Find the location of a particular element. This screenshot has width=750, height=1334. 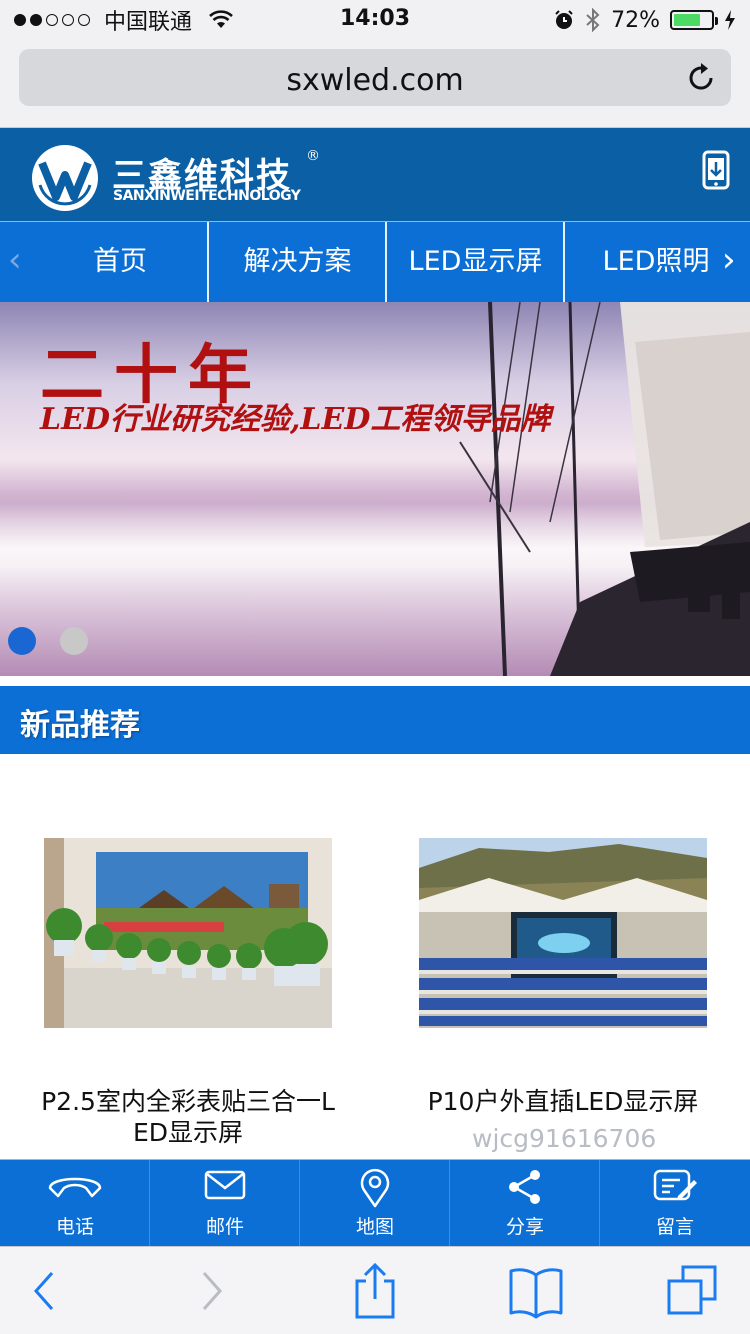

banner-subtitle: LED行业研究经验,LED工程领导品牌 is located at coordinates (295, 419).